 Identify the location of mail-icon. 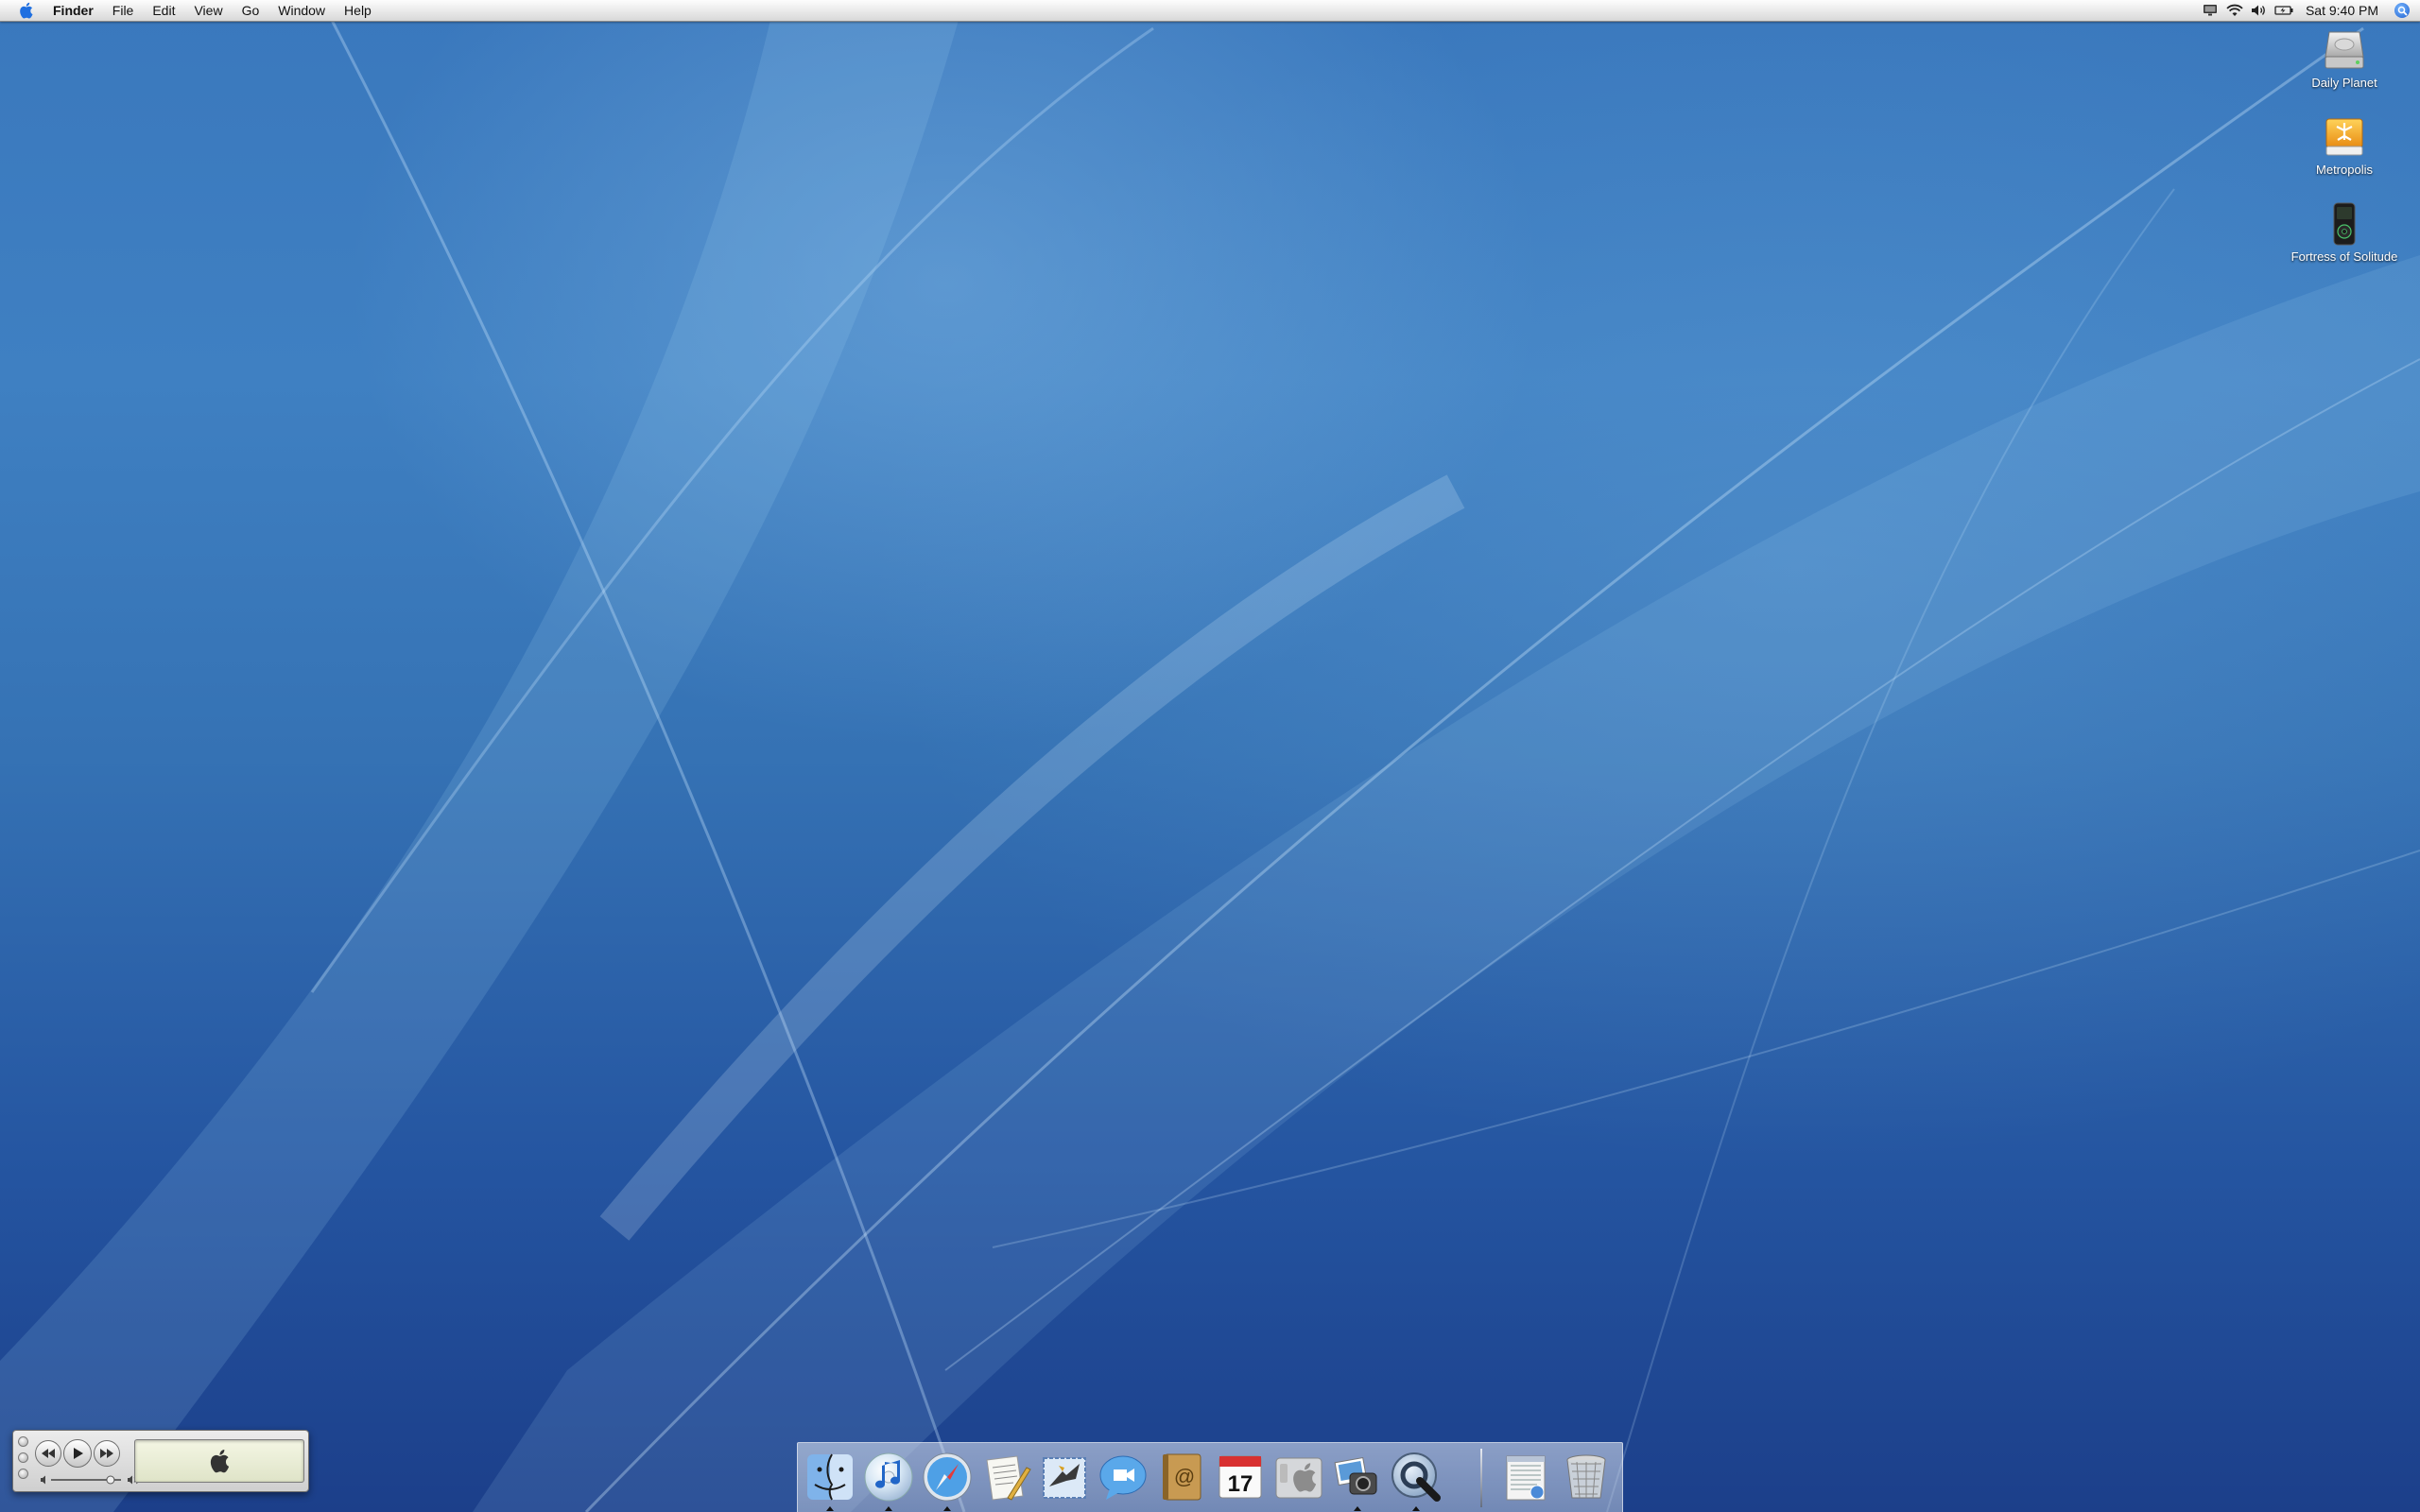
(1064, 1478).